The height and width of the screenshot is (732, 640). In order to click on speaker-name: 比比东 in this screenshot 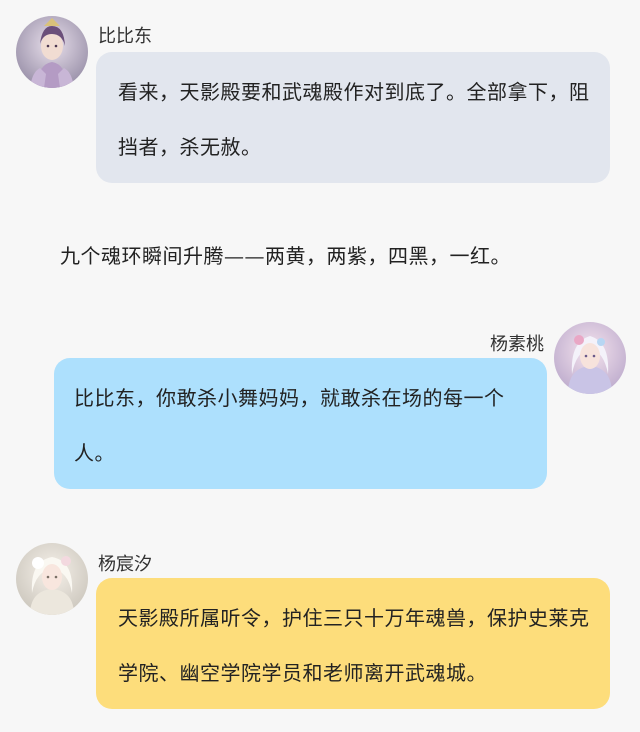, I will do `click(125, 36)`.